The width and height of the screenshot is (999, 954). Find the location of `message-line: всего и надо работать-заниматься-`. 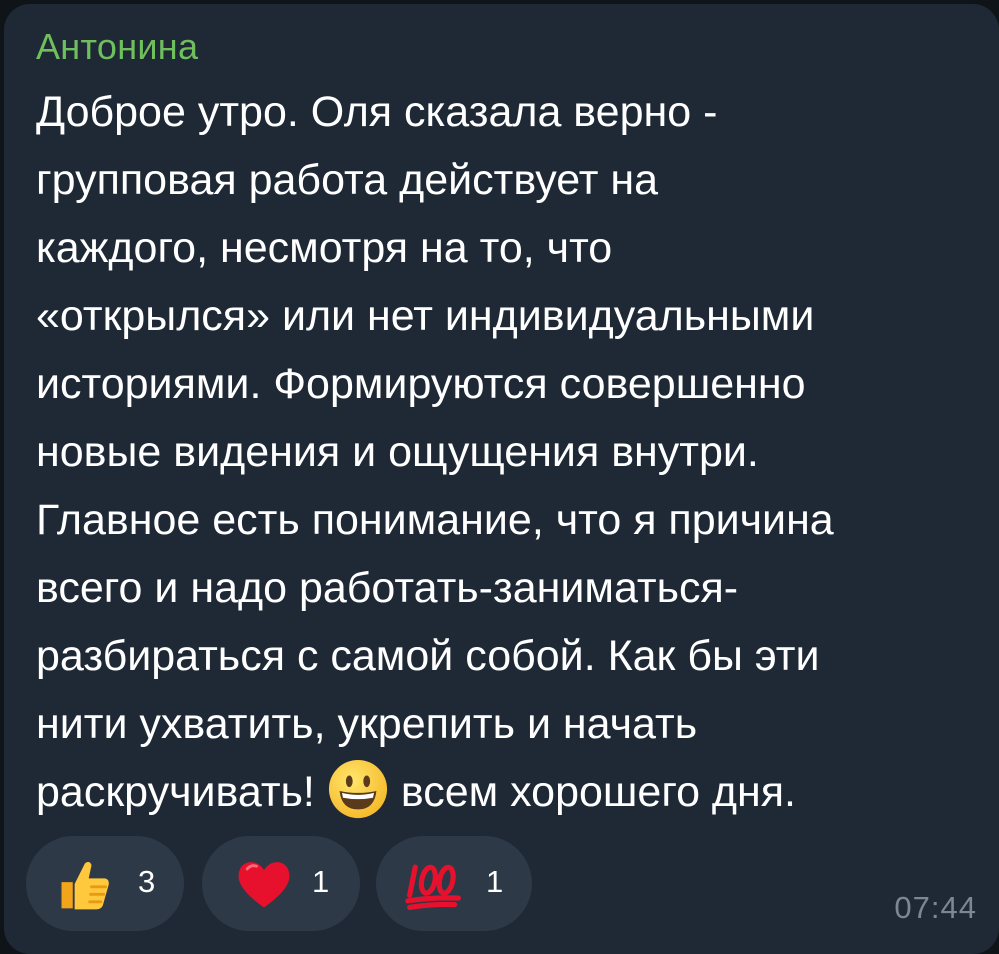

message-line: всего и надо работать-заниматься- is located at coordinates (387, 588).